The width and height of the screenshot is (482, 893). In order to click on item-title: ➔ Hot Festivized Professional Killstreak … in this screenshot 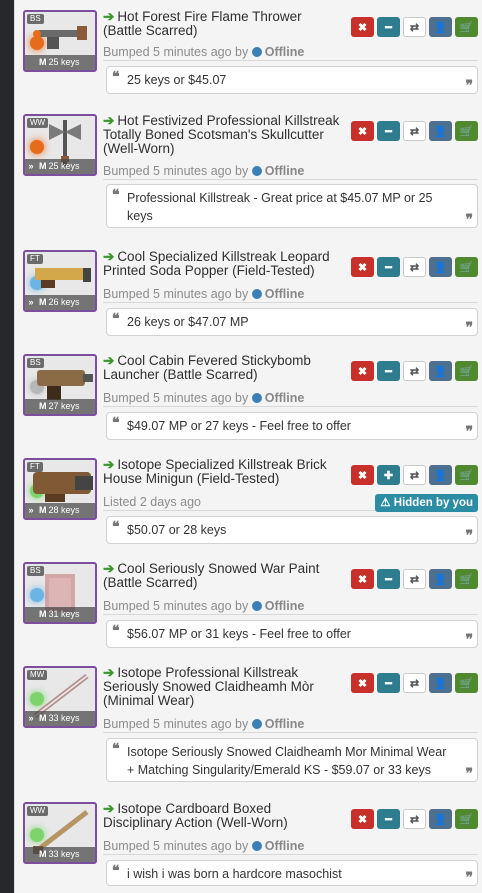, I will do `click(222, 136)`.